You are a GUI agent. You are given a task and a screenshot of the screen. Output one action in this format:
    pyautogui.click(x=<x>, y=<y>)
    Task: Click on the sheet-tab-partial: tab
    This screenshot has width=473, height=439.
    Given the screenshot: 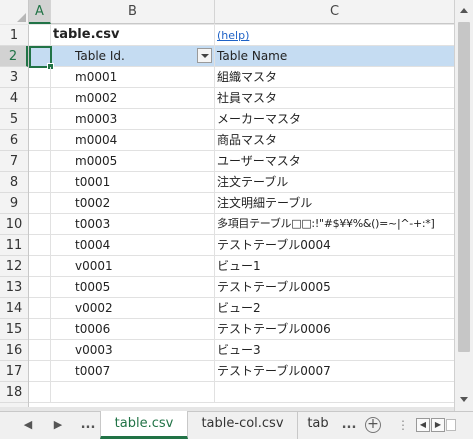 What is the action you would take?
    pyautogui.click(x=318, y=425)
    